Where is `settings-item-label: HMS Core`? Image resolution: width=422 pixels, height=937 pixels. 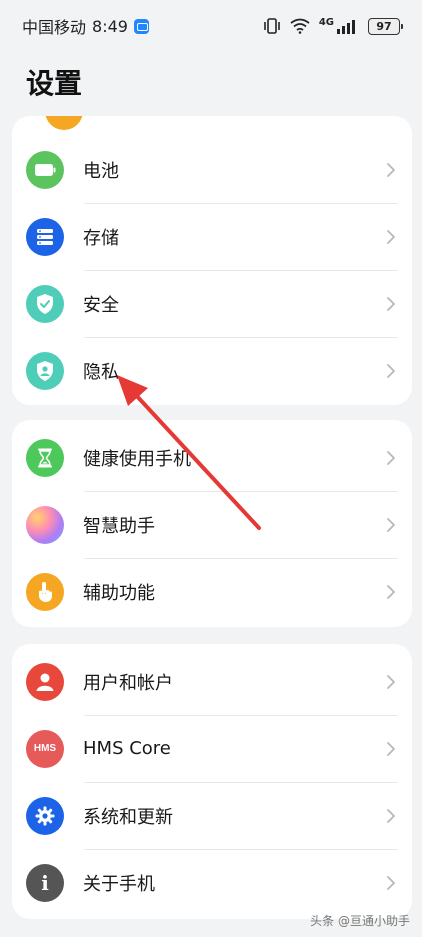 settings-item-label: HMS Core is located at coordinates (127, 748).